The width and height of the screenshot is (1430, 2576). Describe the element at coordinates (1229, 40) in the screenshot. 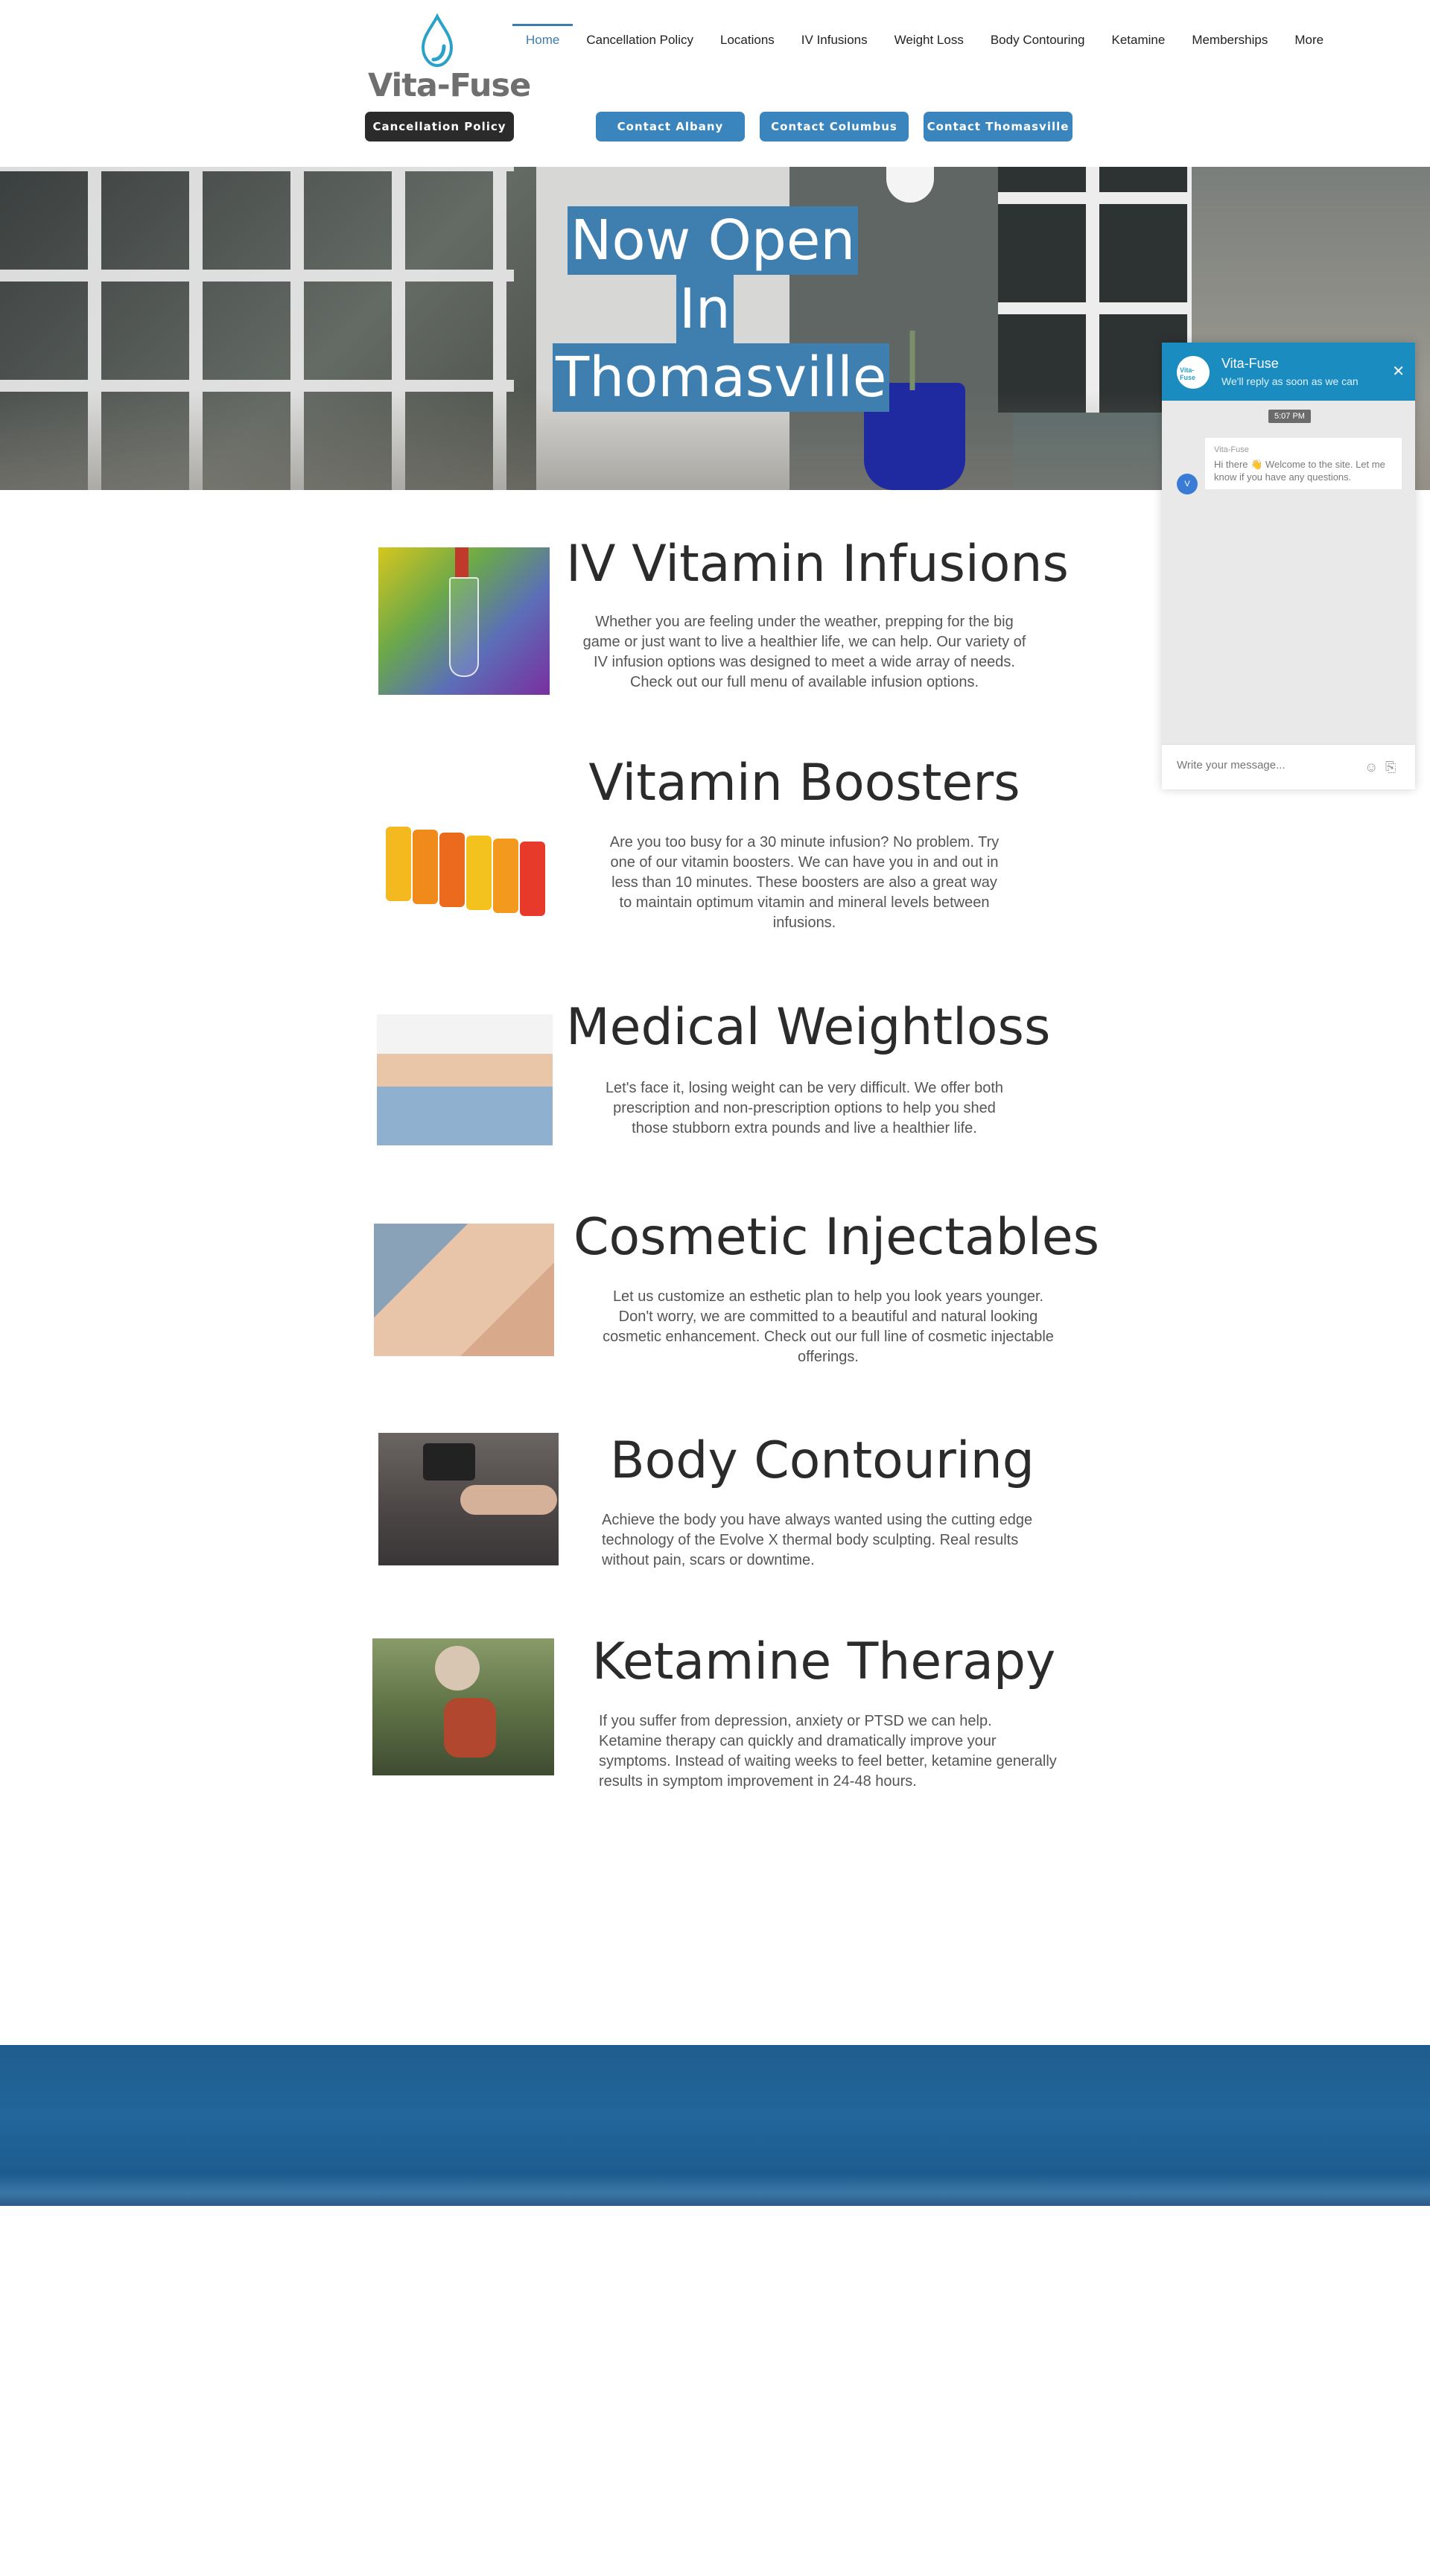

I see `nav-memberships: Memberships` at that location.